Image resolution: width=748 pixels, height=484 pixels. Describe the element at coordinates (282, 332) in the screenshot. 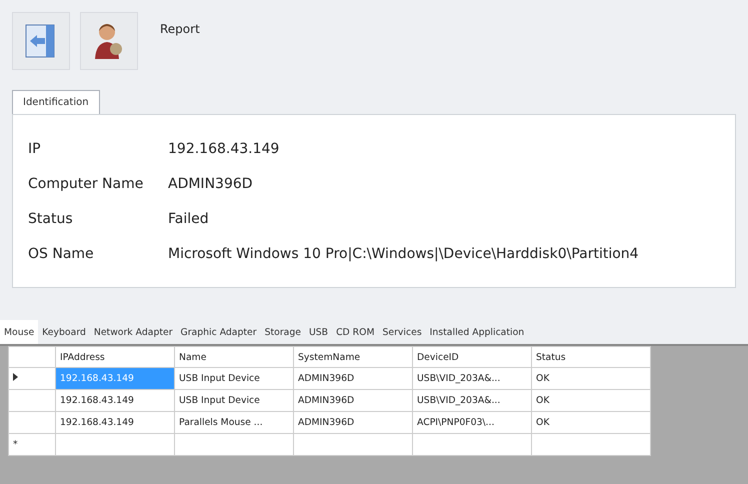

I see `device-tab: Storage` at that location.